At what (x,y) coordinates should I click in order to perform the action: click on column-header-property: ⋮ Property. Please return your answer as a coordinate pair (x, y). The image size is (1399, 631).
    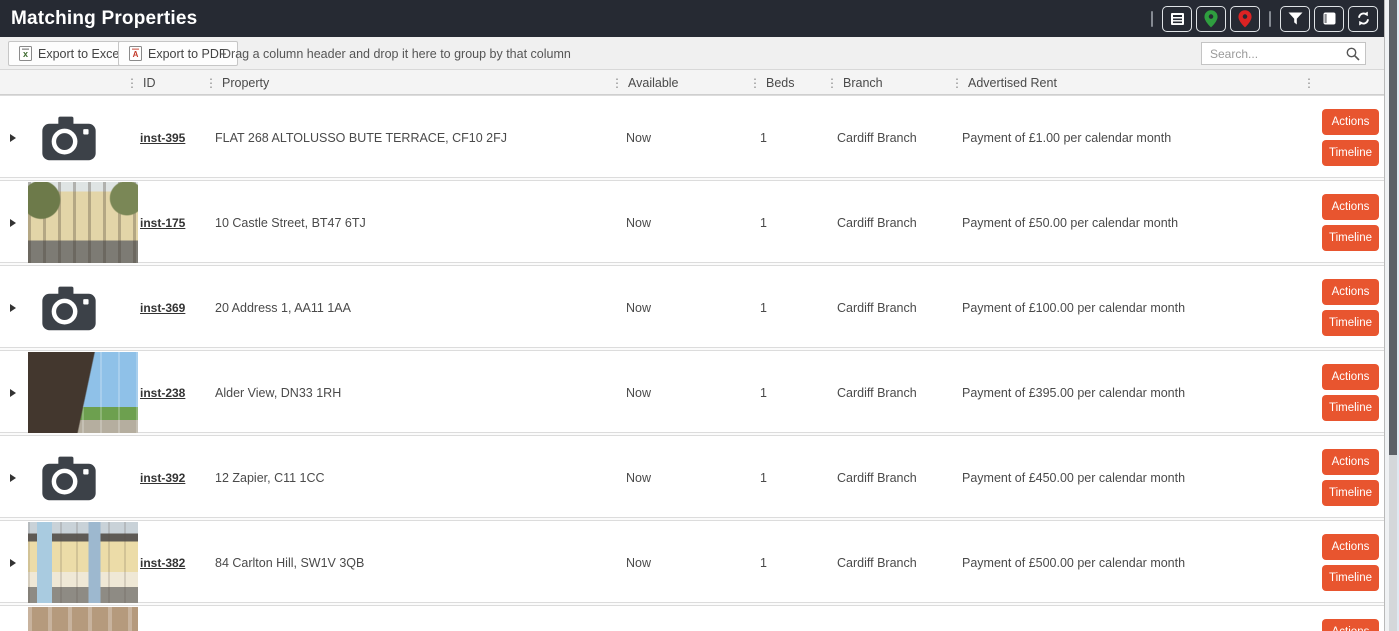
    Looking at the image, I should click on (237, 82).